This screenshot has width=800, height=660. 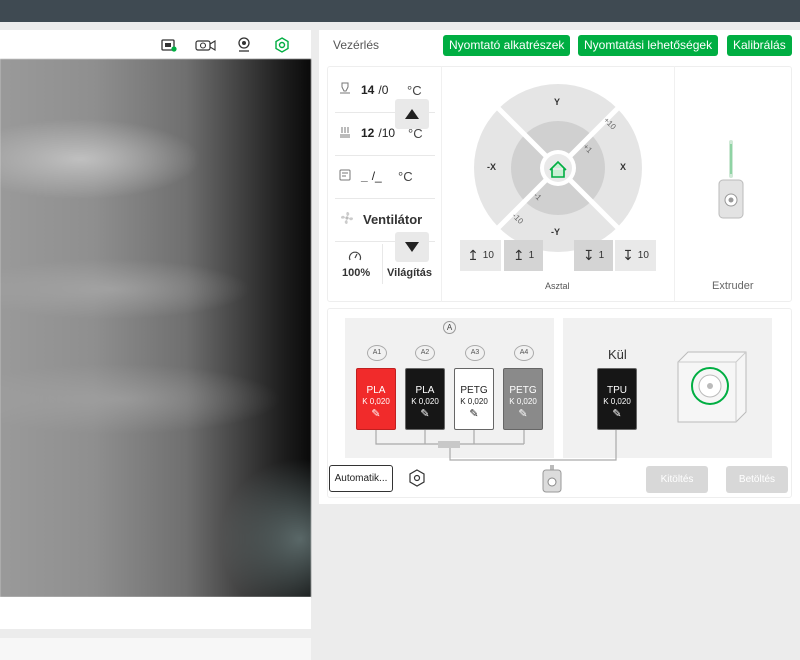 I want to click on bed-up-10-button: ↥ 10, so click(x=480, y=255).